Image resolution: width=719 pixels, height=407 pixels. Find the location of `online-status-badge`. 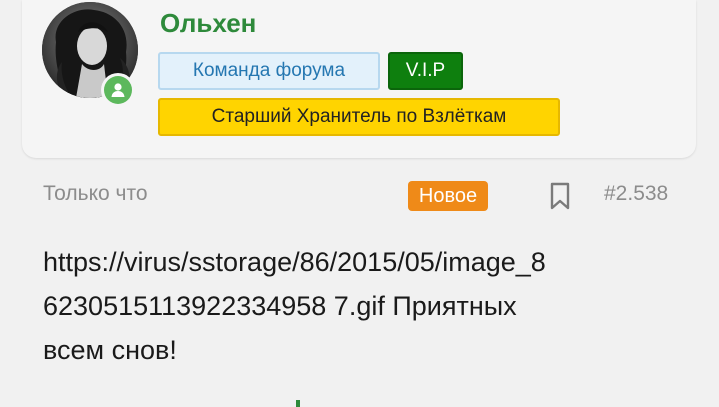

online-status-badge is located at coordinates (118, 90).